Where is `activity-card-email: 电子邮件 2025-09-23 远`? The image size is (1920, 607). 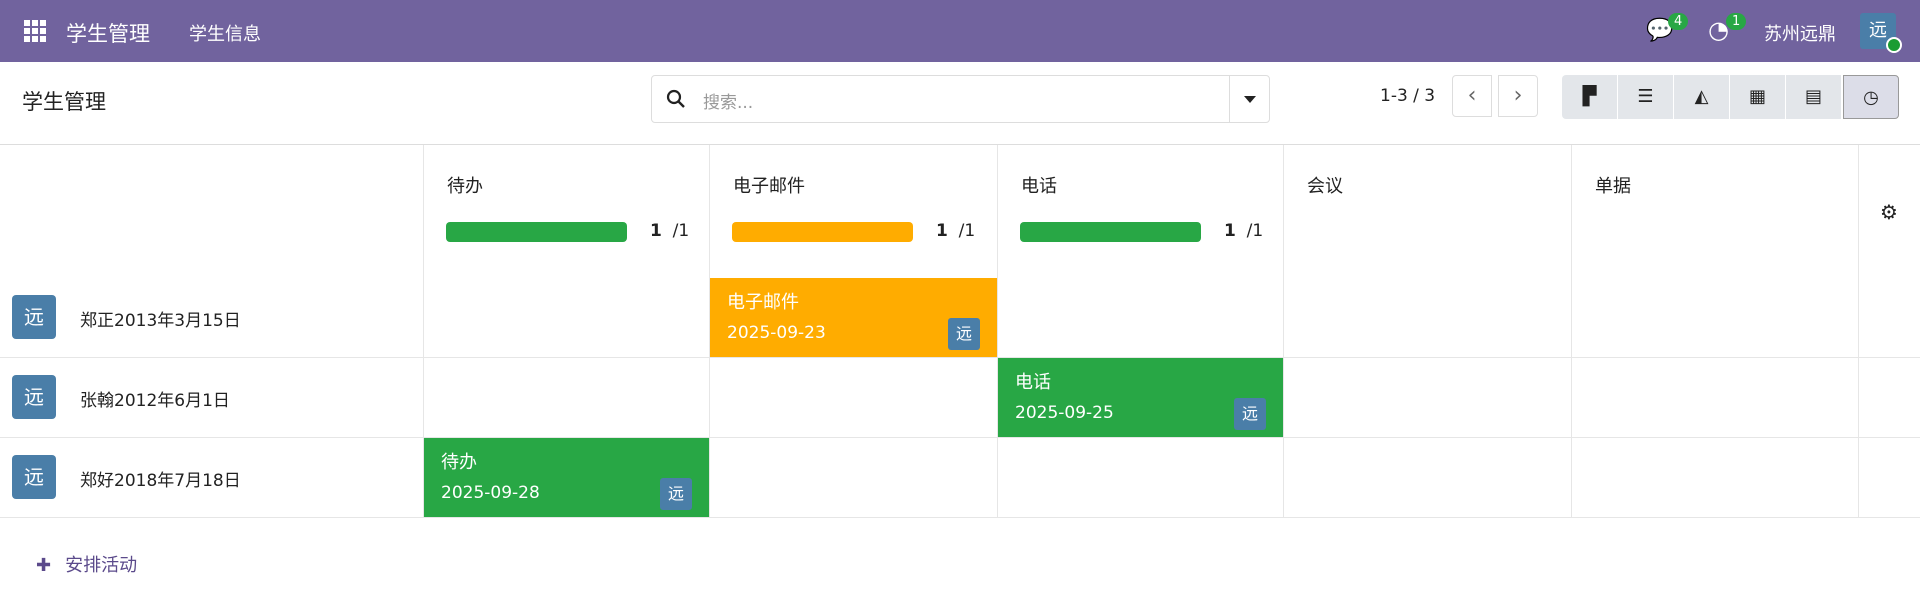
activity-card-email: 电子邮件 2025-09-23 远 is located at coordinates (853, 317).